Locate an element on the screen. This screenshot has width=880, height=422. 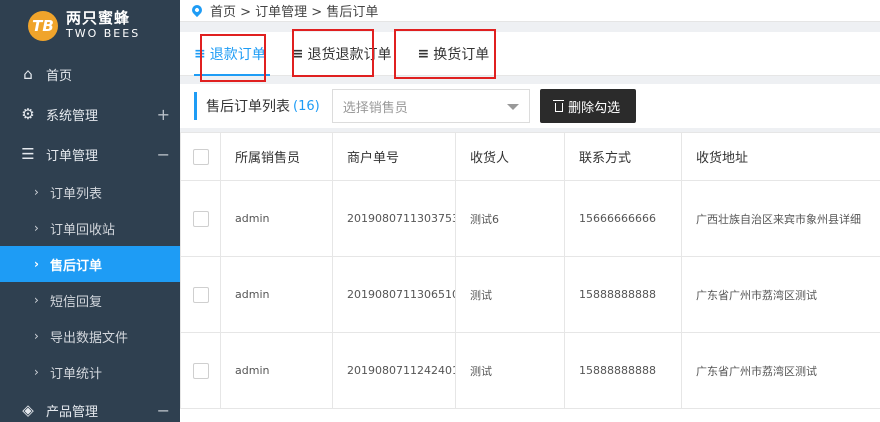
select-placeholder: 选择销售员 is located at coordinates (375, 108).